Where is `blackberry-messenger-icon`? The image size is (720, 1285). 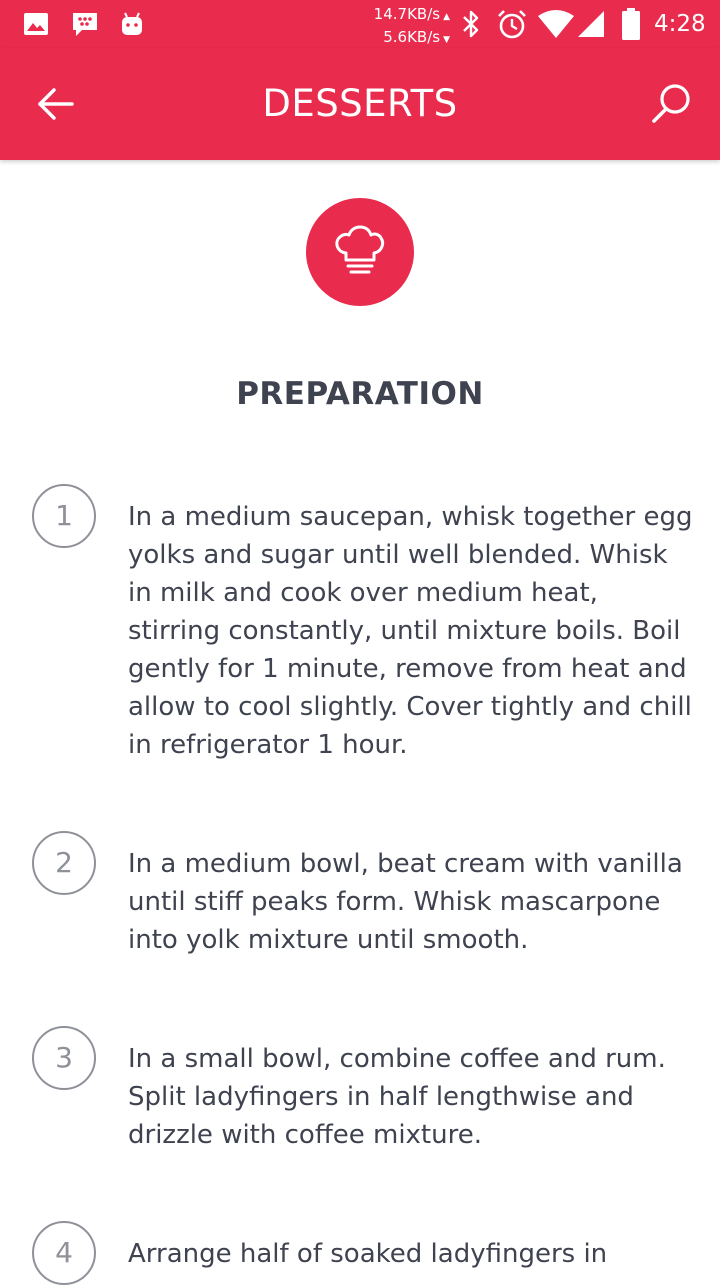
blackberry-messenger-icon is located at coordinates (85, 24).